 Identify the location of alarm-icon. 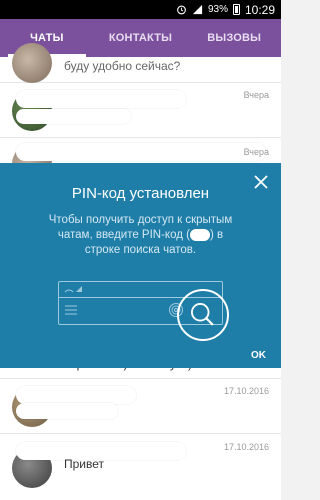
(181, 10).